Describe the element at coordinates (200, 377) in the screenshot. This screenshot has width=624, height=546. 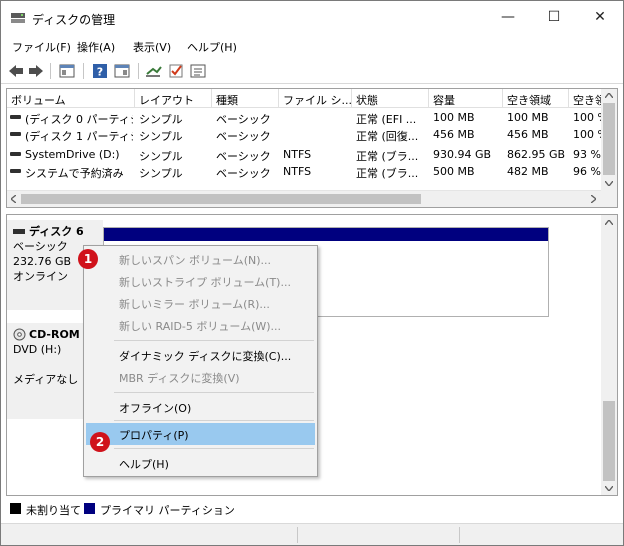
I see `menu-convert-to-mbr-disk: MBR ディスクに変換(V)` at that location.